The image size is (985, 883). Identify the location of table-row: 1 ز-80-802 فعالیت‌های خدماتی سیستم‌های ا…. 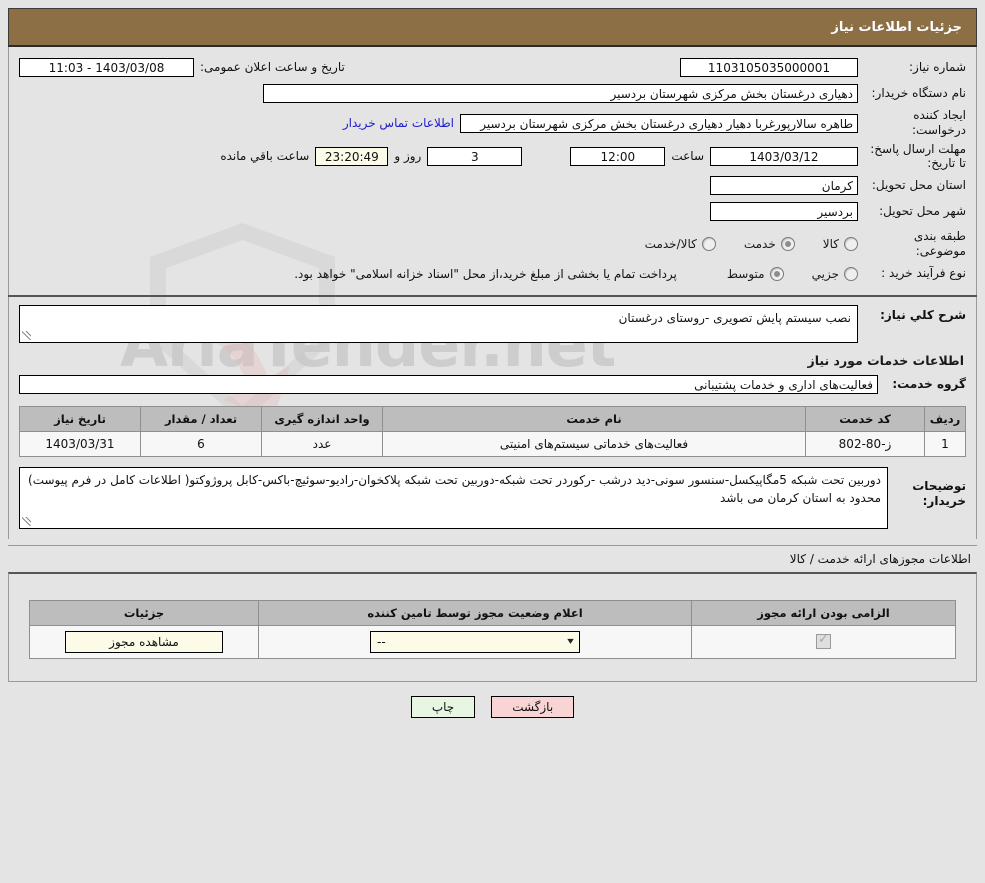
(492, 443).